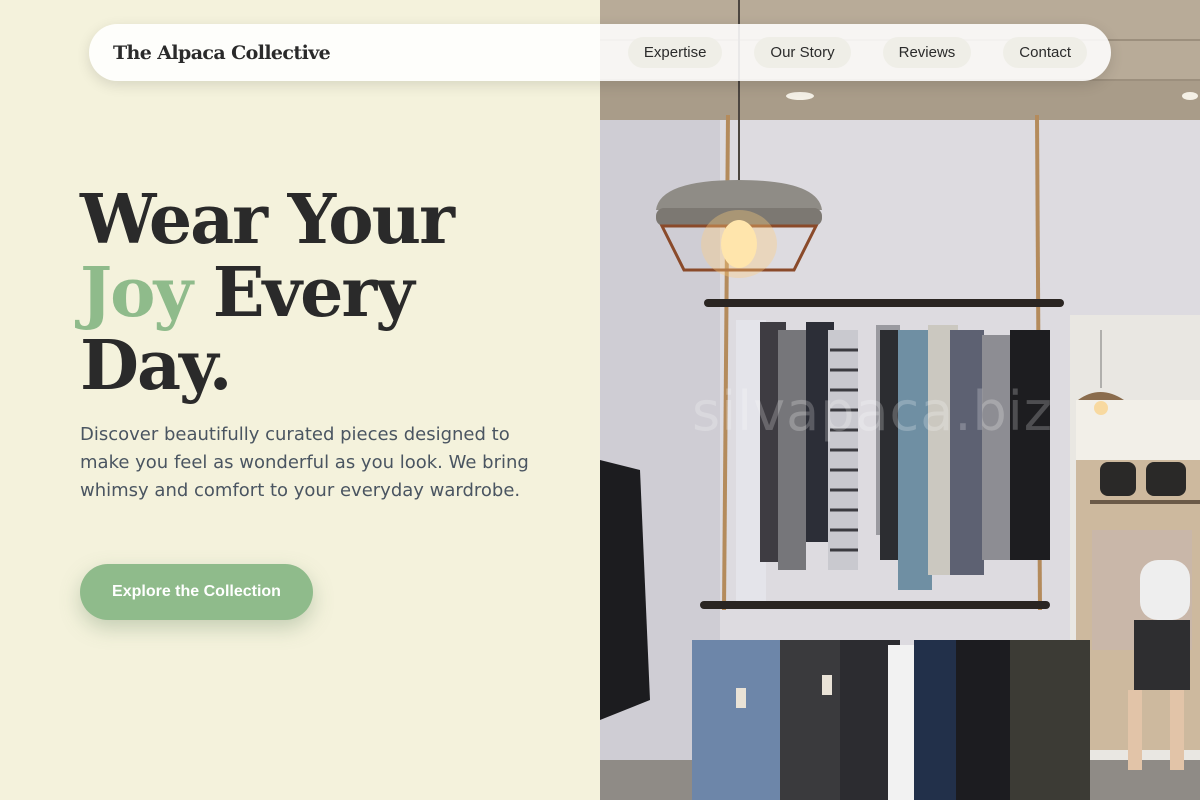  Describe the element at coordinates (156, 366) in the screenshot. I see `hero-title-line3: Day.` at that location.